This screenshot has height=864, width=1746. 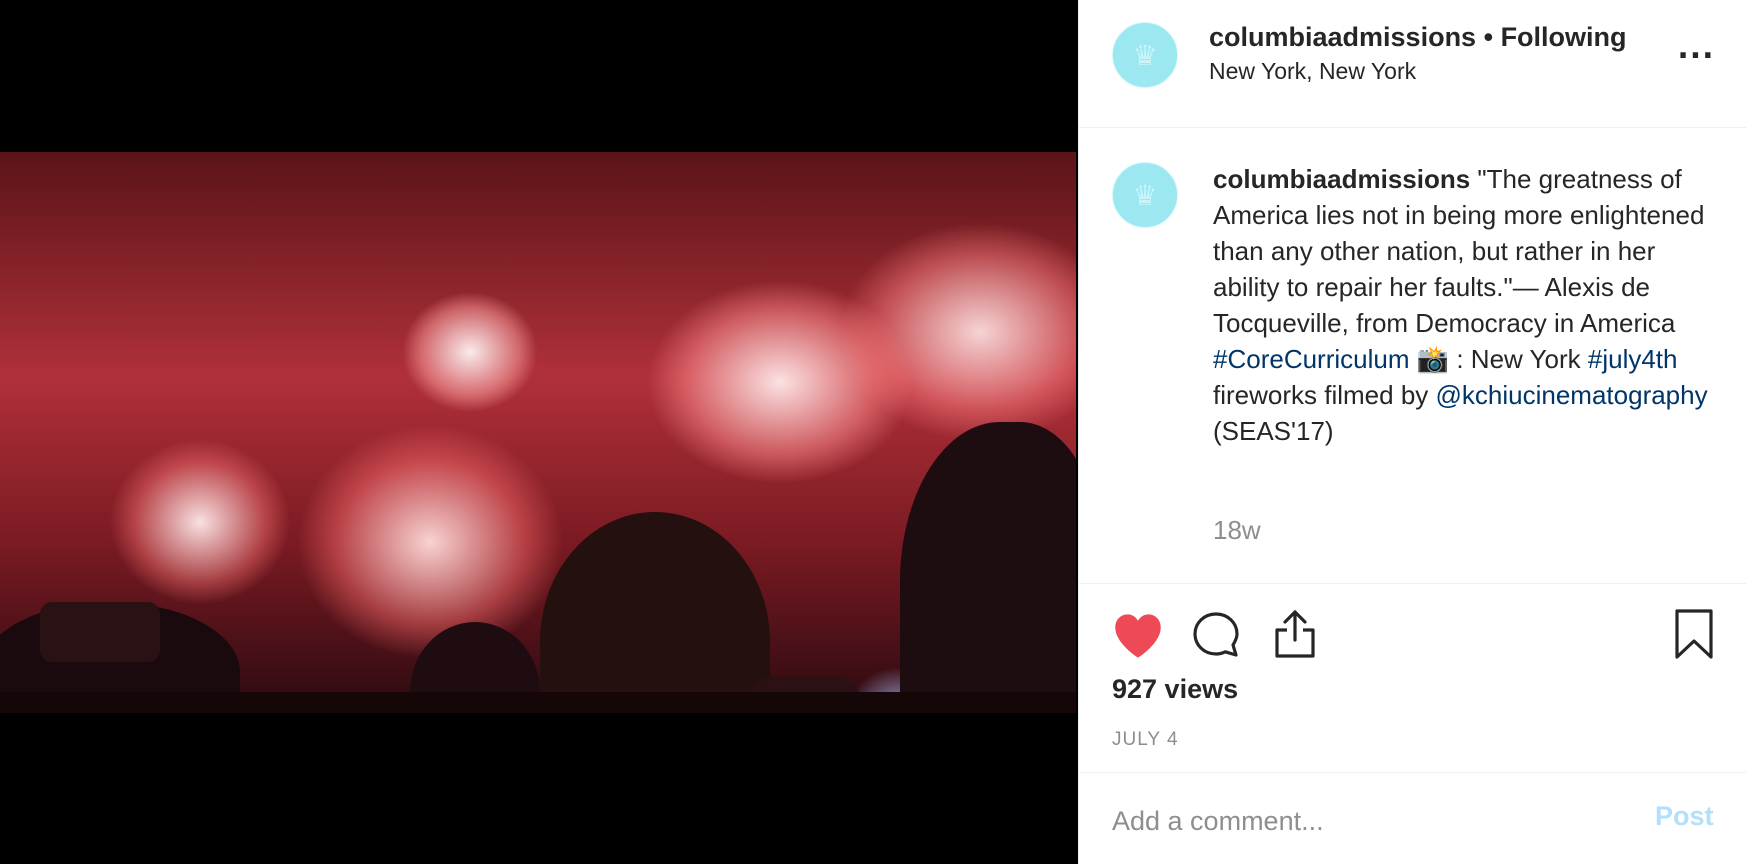 I want to click on camera-silhouette, so click(x=100, y=632).